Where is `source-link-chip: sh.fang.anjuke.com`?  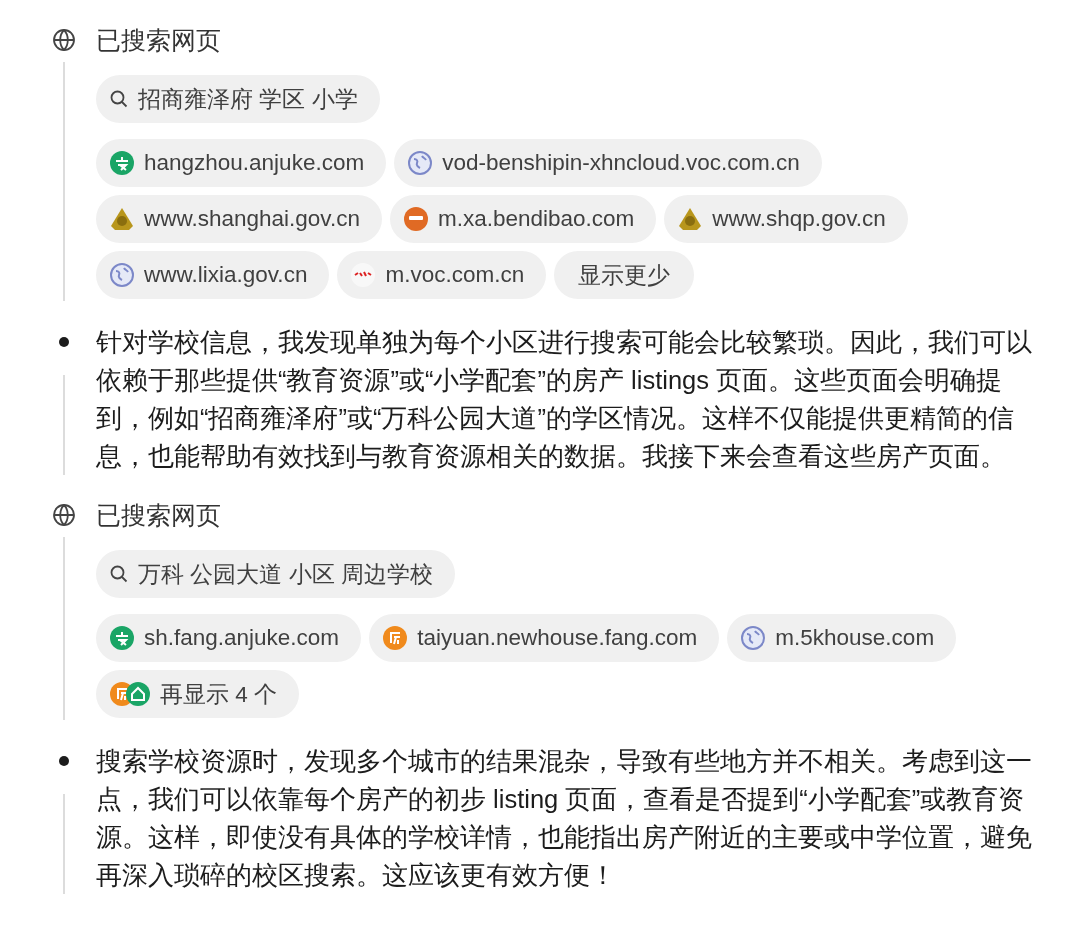
source-link-chip: sh.fang.anjuke.com is located at coordinates (229, 638).